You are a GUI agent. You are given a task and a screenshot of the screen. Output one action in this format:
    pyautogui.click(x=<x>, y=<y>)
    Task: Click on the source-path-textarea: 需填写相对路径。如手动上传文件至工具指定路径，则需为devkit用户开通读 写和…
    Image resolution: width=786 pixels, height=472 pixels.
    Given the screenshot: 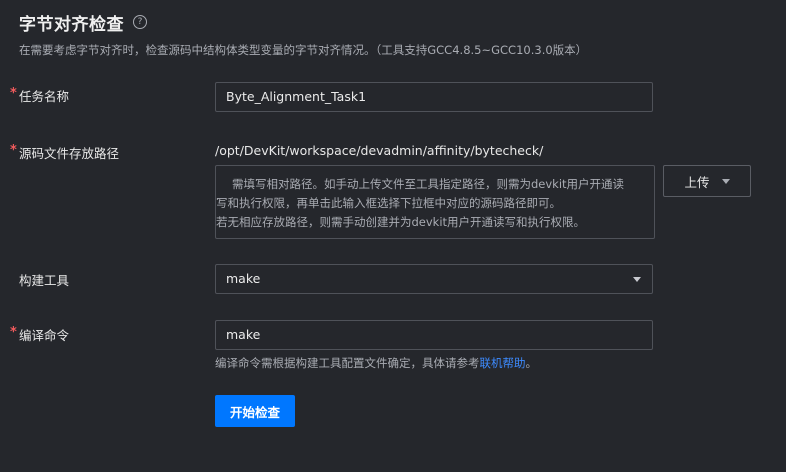 What is the action you would take?
    pyautogui.click(x=435, y=202)
    